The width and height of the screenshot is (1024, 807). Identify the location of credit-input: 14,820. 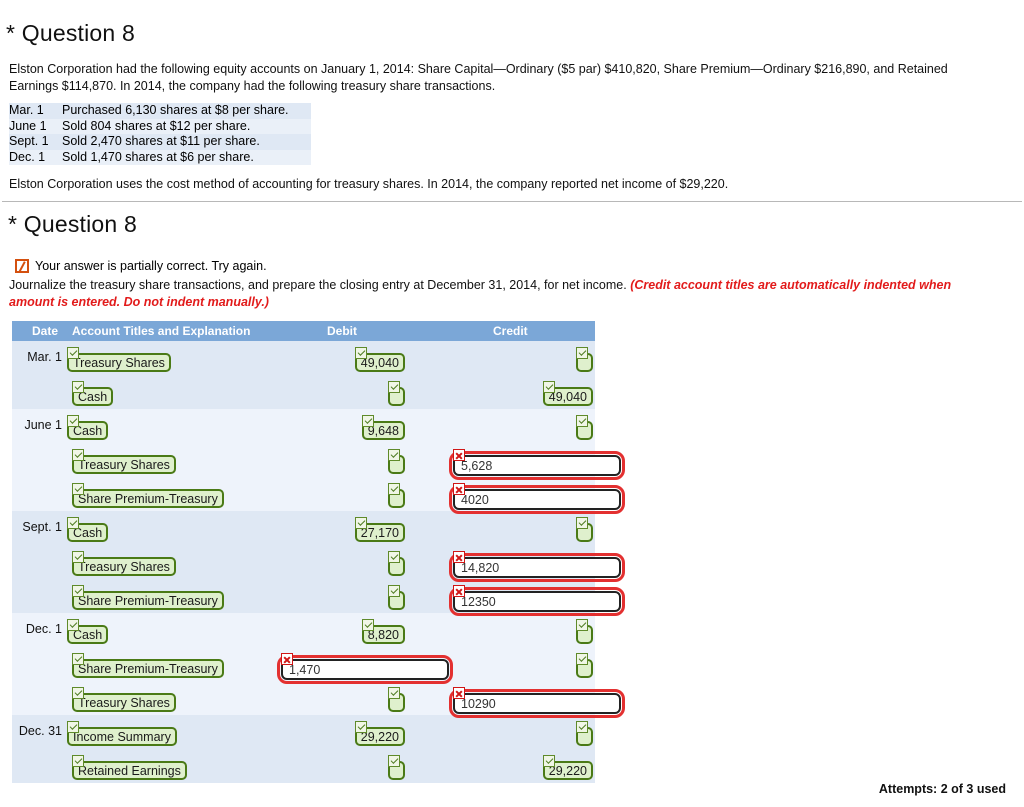
(537, 566).